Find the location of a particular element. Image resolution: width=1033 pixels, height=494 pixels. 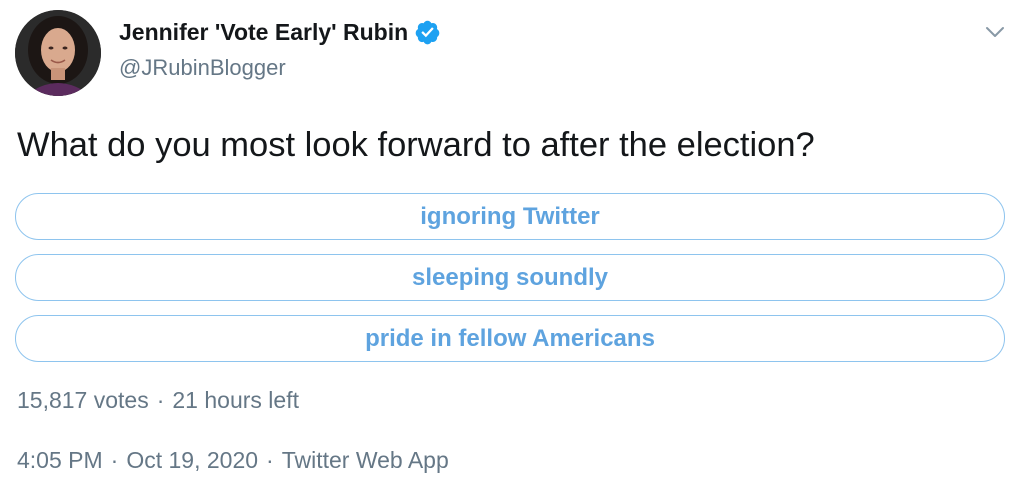

author-display-name: Jennifer 'Vote Early' Rubin is located at coordinates (280, 32).